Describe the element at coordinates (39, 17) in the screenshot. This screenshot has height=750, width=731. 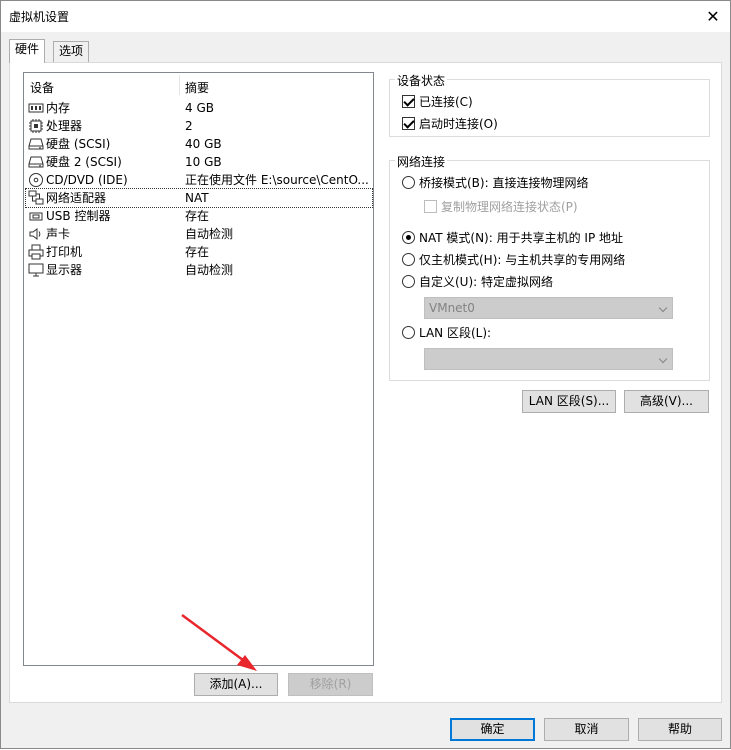
I see `window-title: 虚拟机设置` at that location.